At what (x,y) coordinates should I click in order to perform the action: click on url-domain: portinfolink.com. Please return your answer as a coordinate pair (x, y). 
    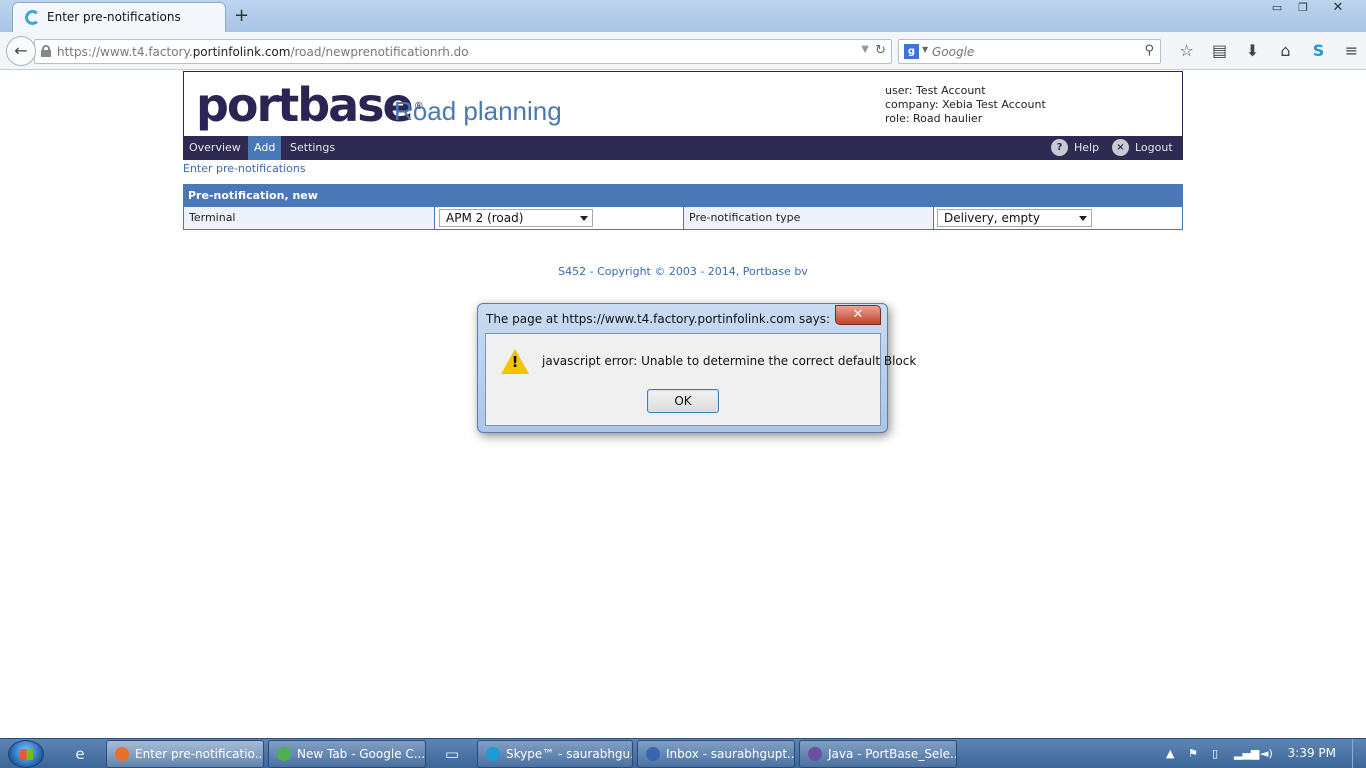
    Looking at the image, I should click on (241, 52).